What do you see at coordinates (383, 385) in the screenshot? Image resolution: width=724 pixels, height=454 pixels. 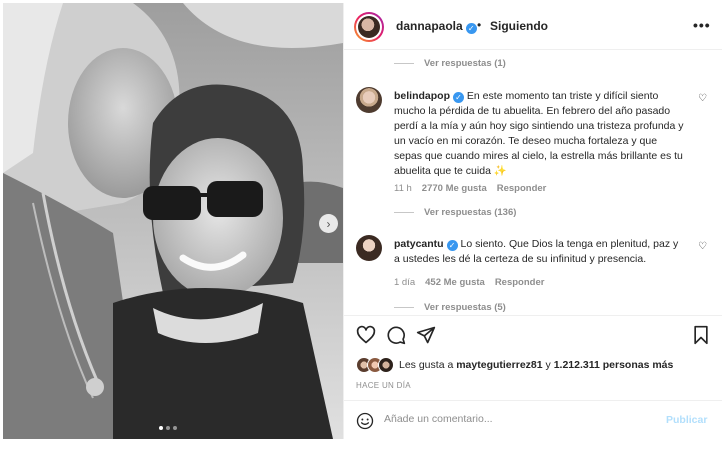 I see `post-timestamp: HACE UN DÍA` at bounding box center [383, 385].